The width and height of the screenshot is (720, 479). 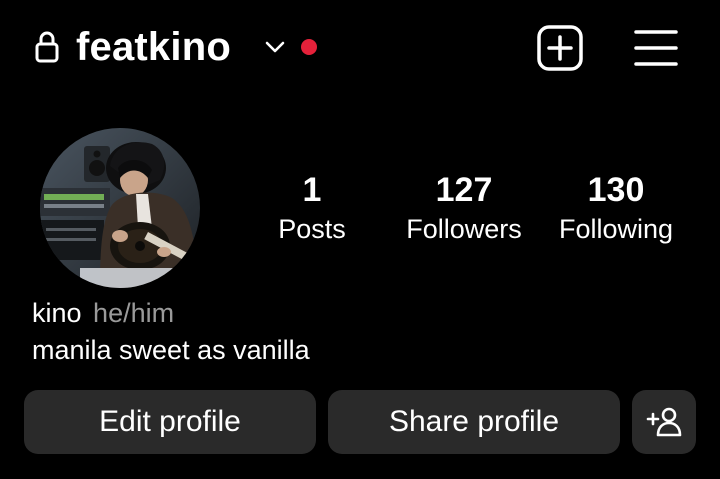 What do you see at coordinates (474, 422) in the screenshot?
I see `share-profile-button: Share profile` at bounding box center [474, 422].